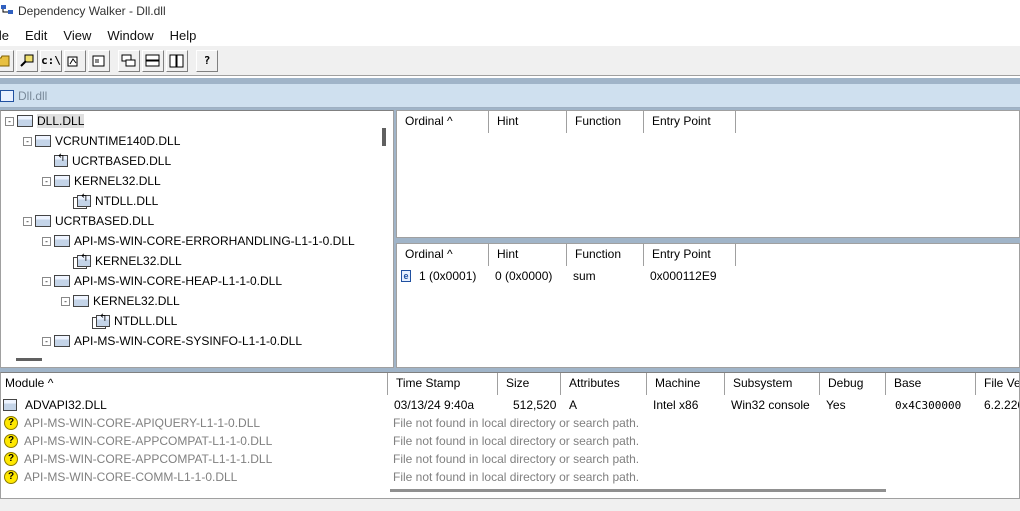  I want to click on export-row: e 1 (0x0001) 0 (0x0000) sum 0x000112E9, so click(569, 276).